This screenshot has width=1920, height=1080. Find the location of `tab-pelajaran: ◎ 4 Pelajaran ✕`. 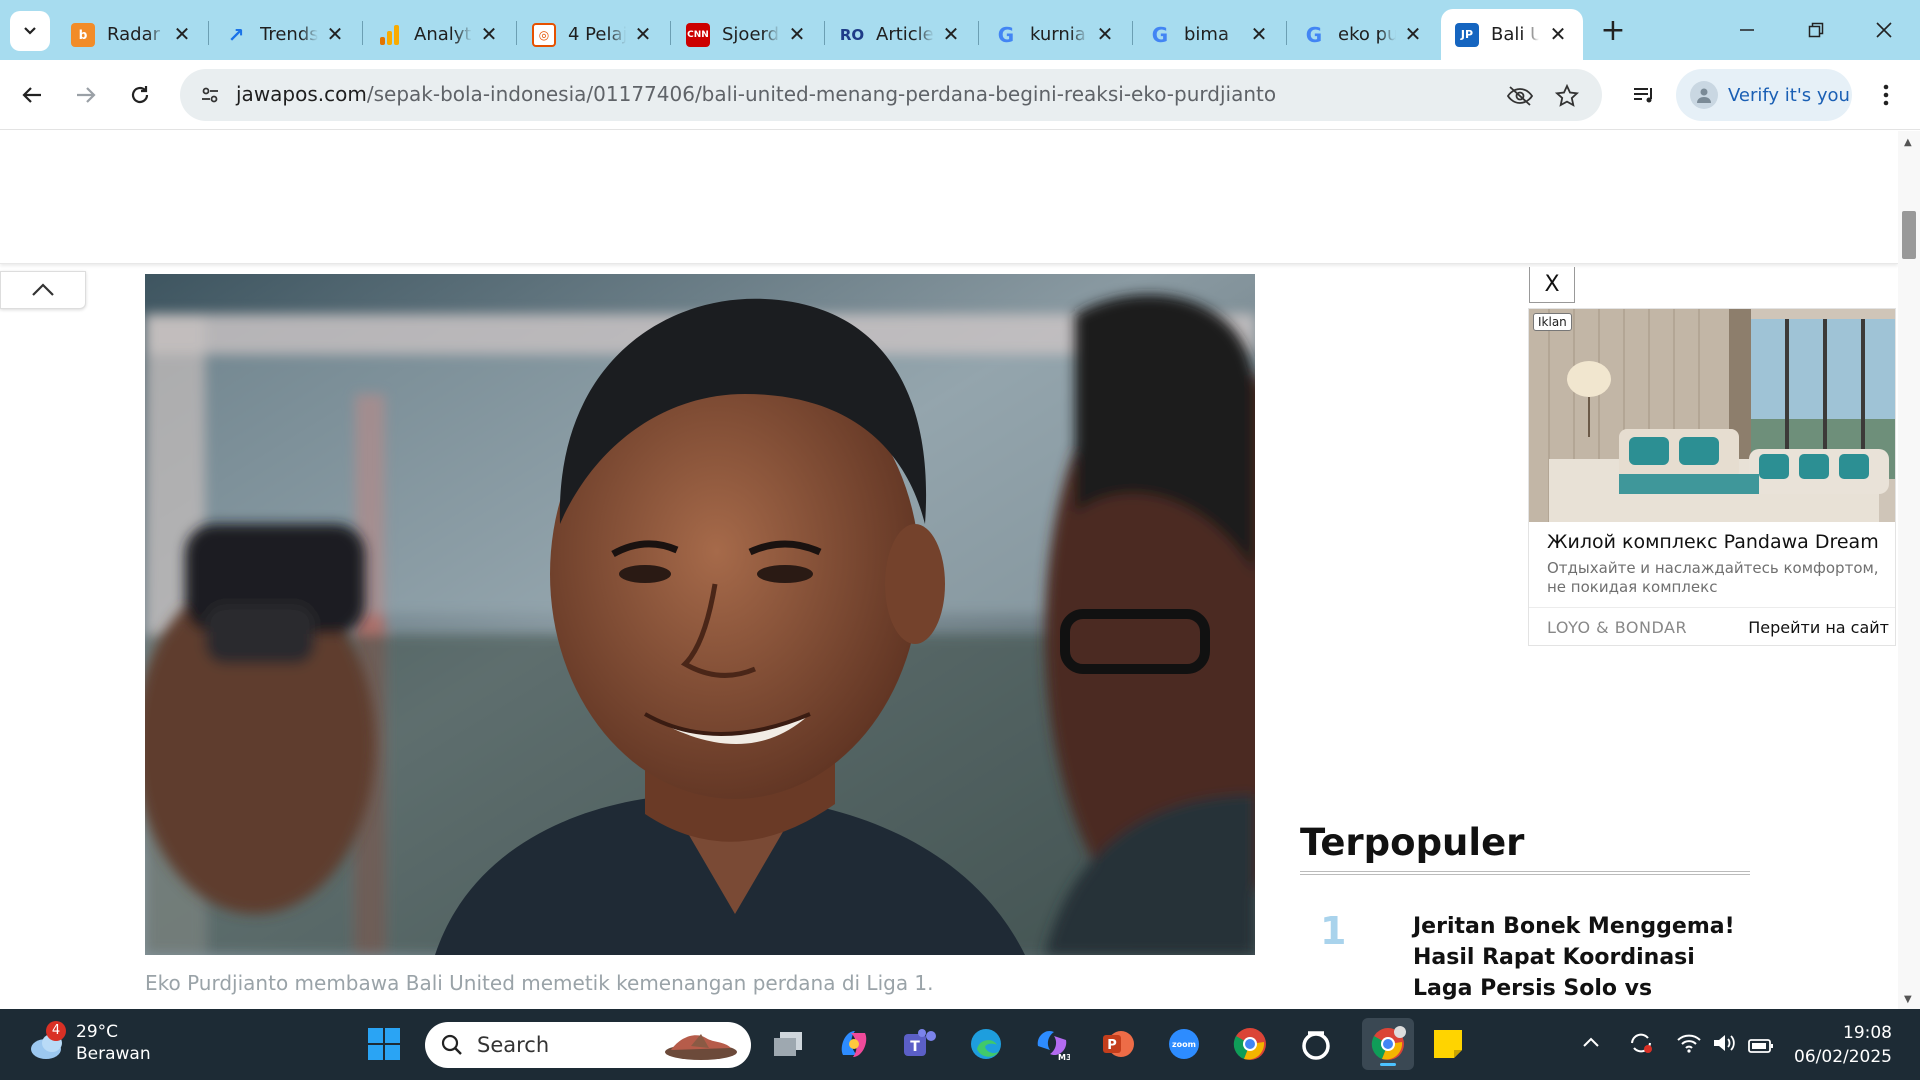

tab-pelajaran: ◎ 4 Pelajaran ✕ is located at coordinates (593, 34).